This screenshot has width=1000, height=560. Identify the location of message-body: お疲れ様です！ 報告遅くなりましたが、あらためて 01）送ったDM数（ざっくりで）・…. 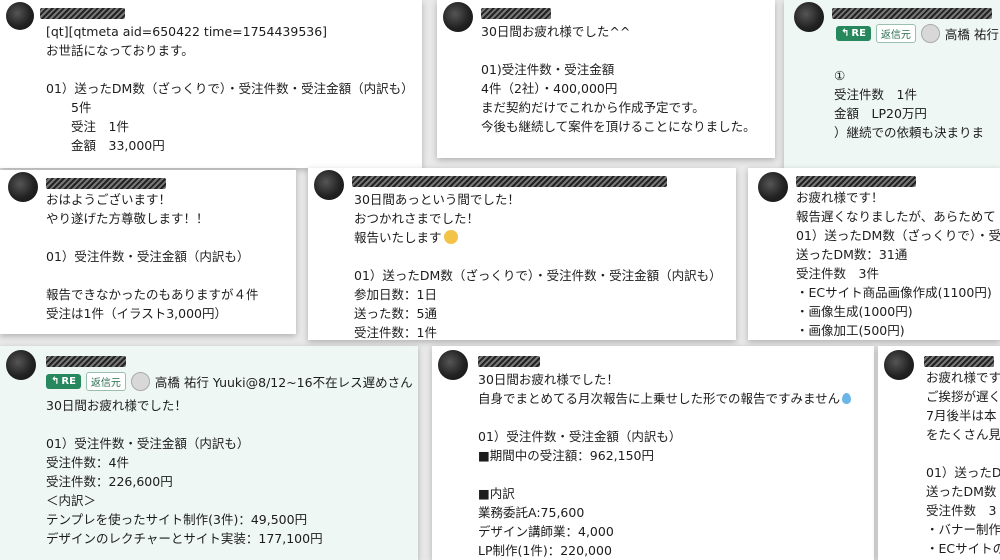
(898, 264).